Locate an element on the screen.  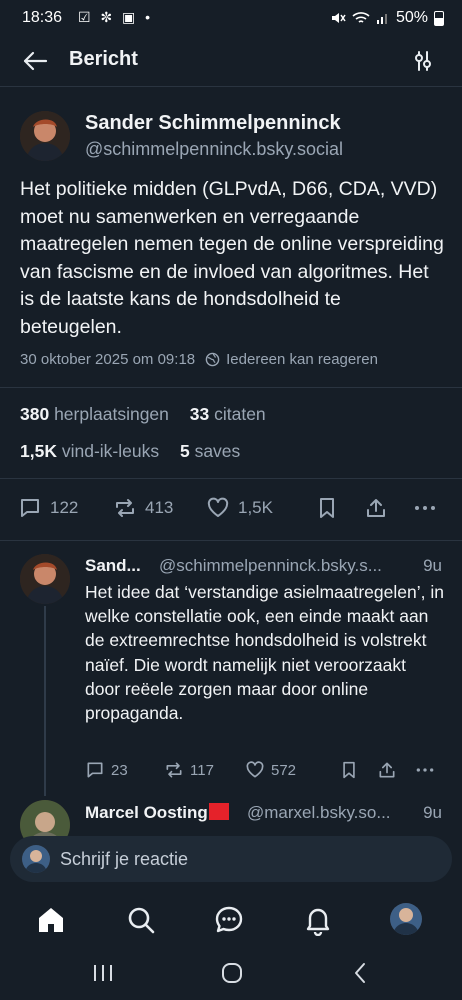
reposts-count: 380 is located at coordinates (35, 414).